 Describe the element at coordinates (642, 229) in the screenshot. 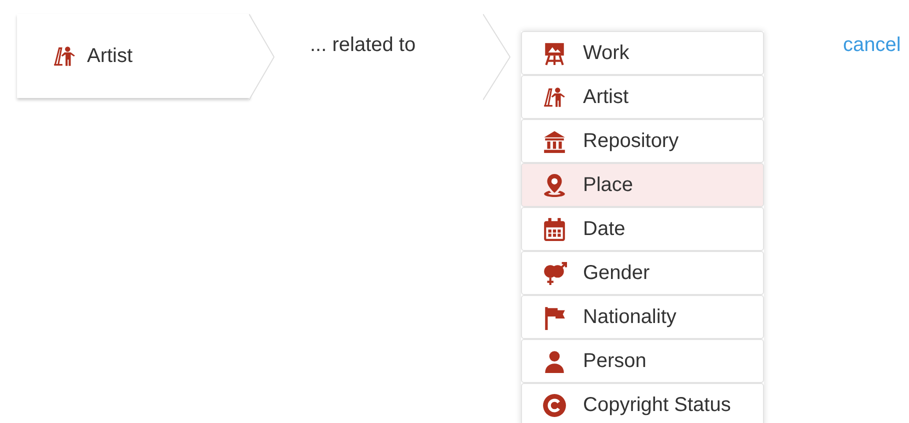

I see `option-item: Date` at that location.